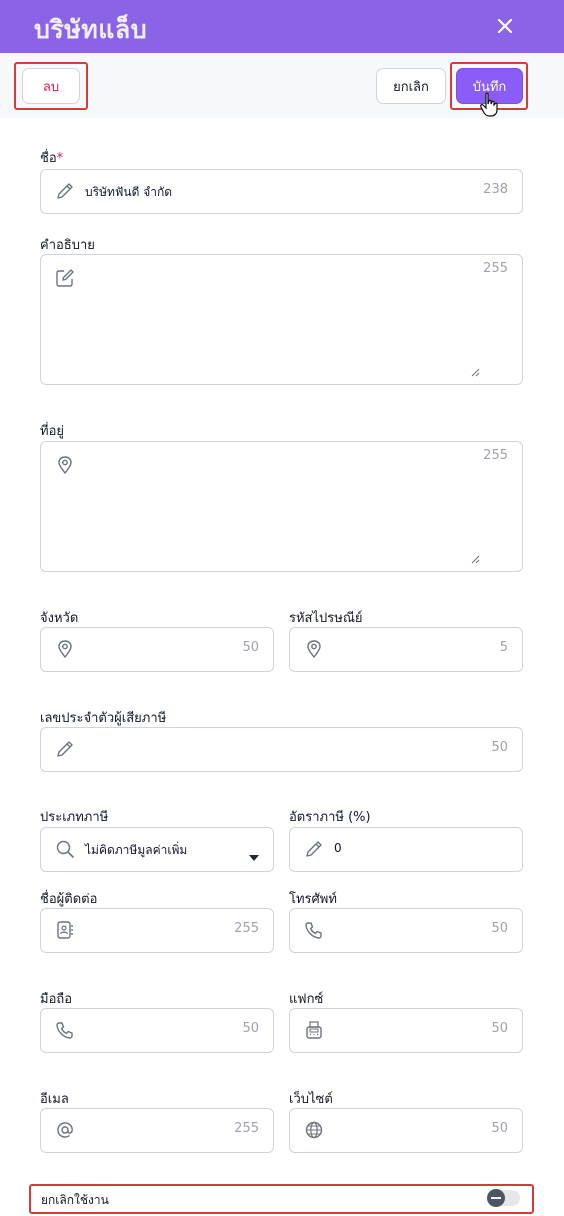 Image resolution: width=564 pixels, height=1216 pixels. I want to click on fax-counter: 50, so click(499, 1028).